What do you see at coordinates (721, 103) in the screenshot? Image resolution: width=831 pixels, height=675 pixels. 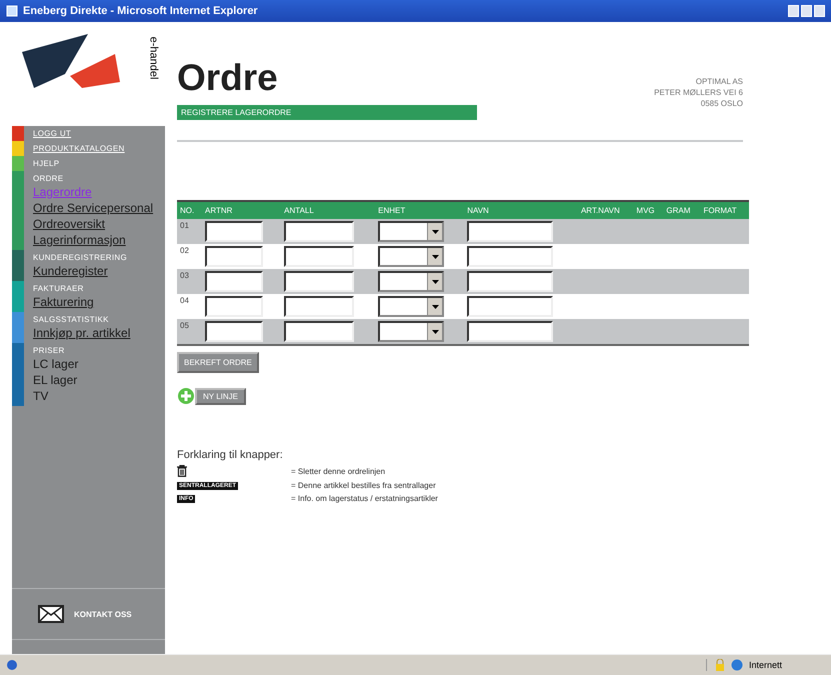 I see `address-line: 0585 OSLO` at bounding box center [721, 103].